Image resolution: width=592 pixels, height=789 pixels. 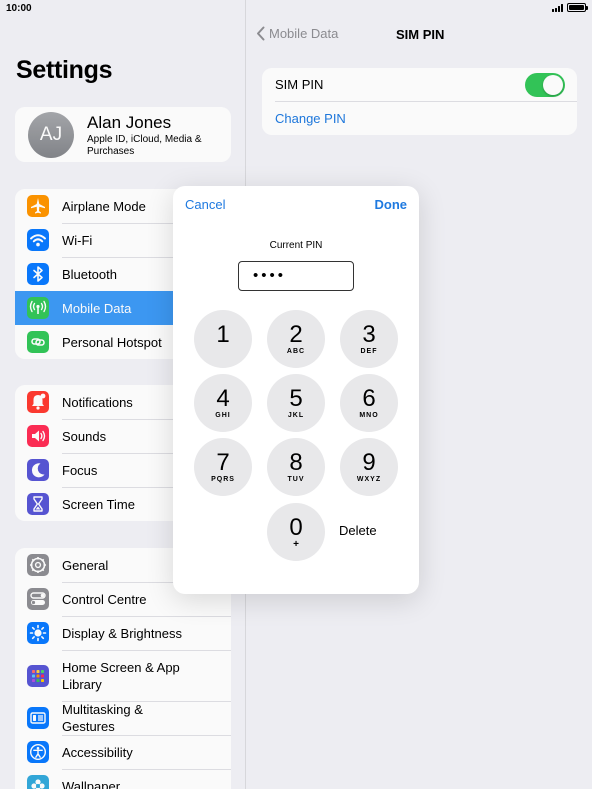 I want to click on keypad-key-8: 8 TUV, so click(x=296, y=467).